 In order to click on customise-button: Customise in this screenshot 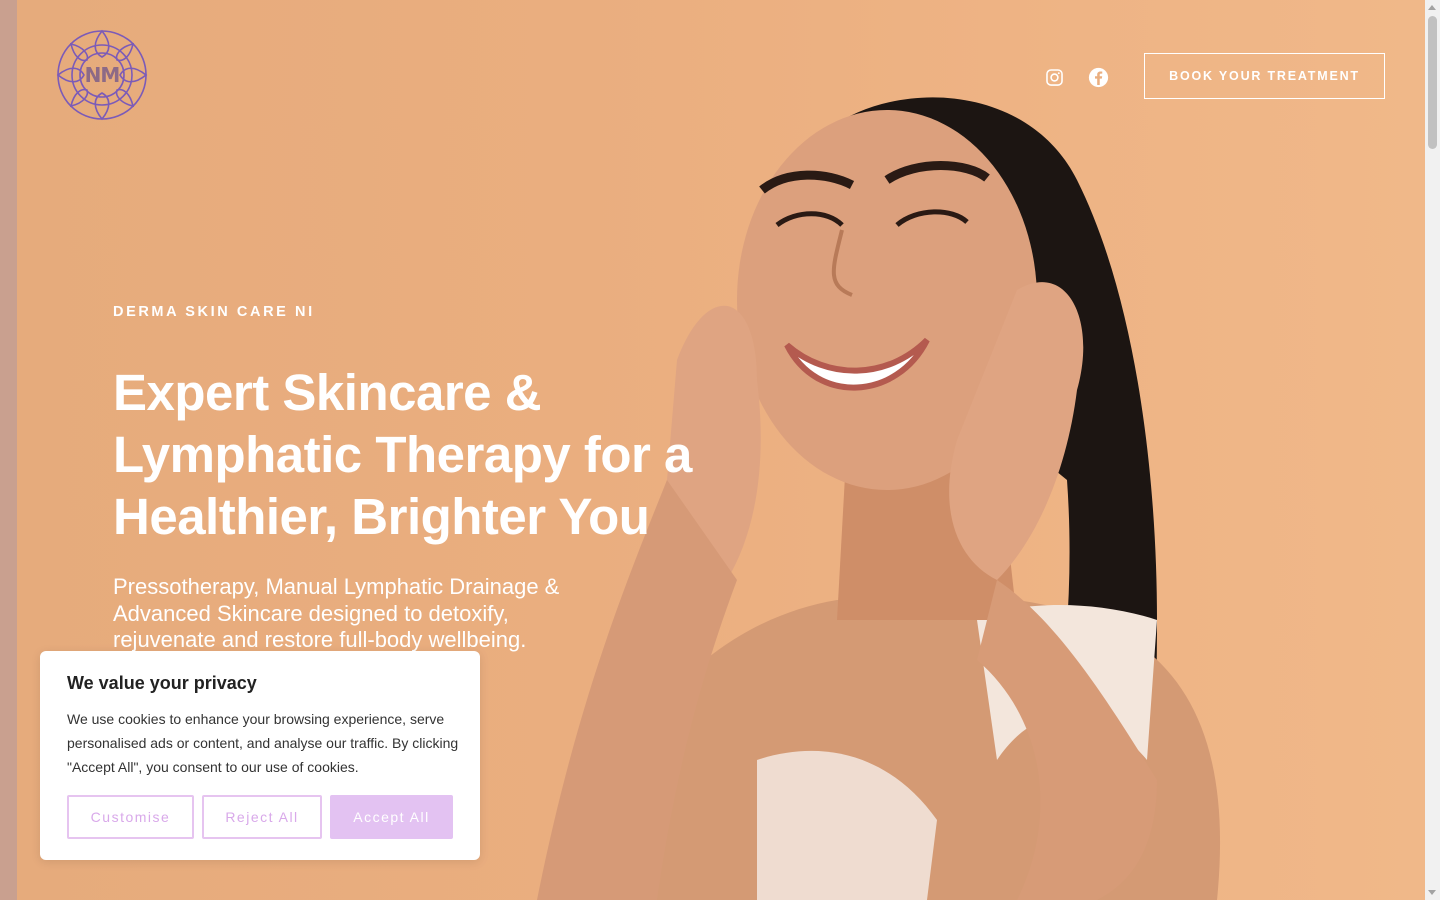, I will do `click(130, 817)`.